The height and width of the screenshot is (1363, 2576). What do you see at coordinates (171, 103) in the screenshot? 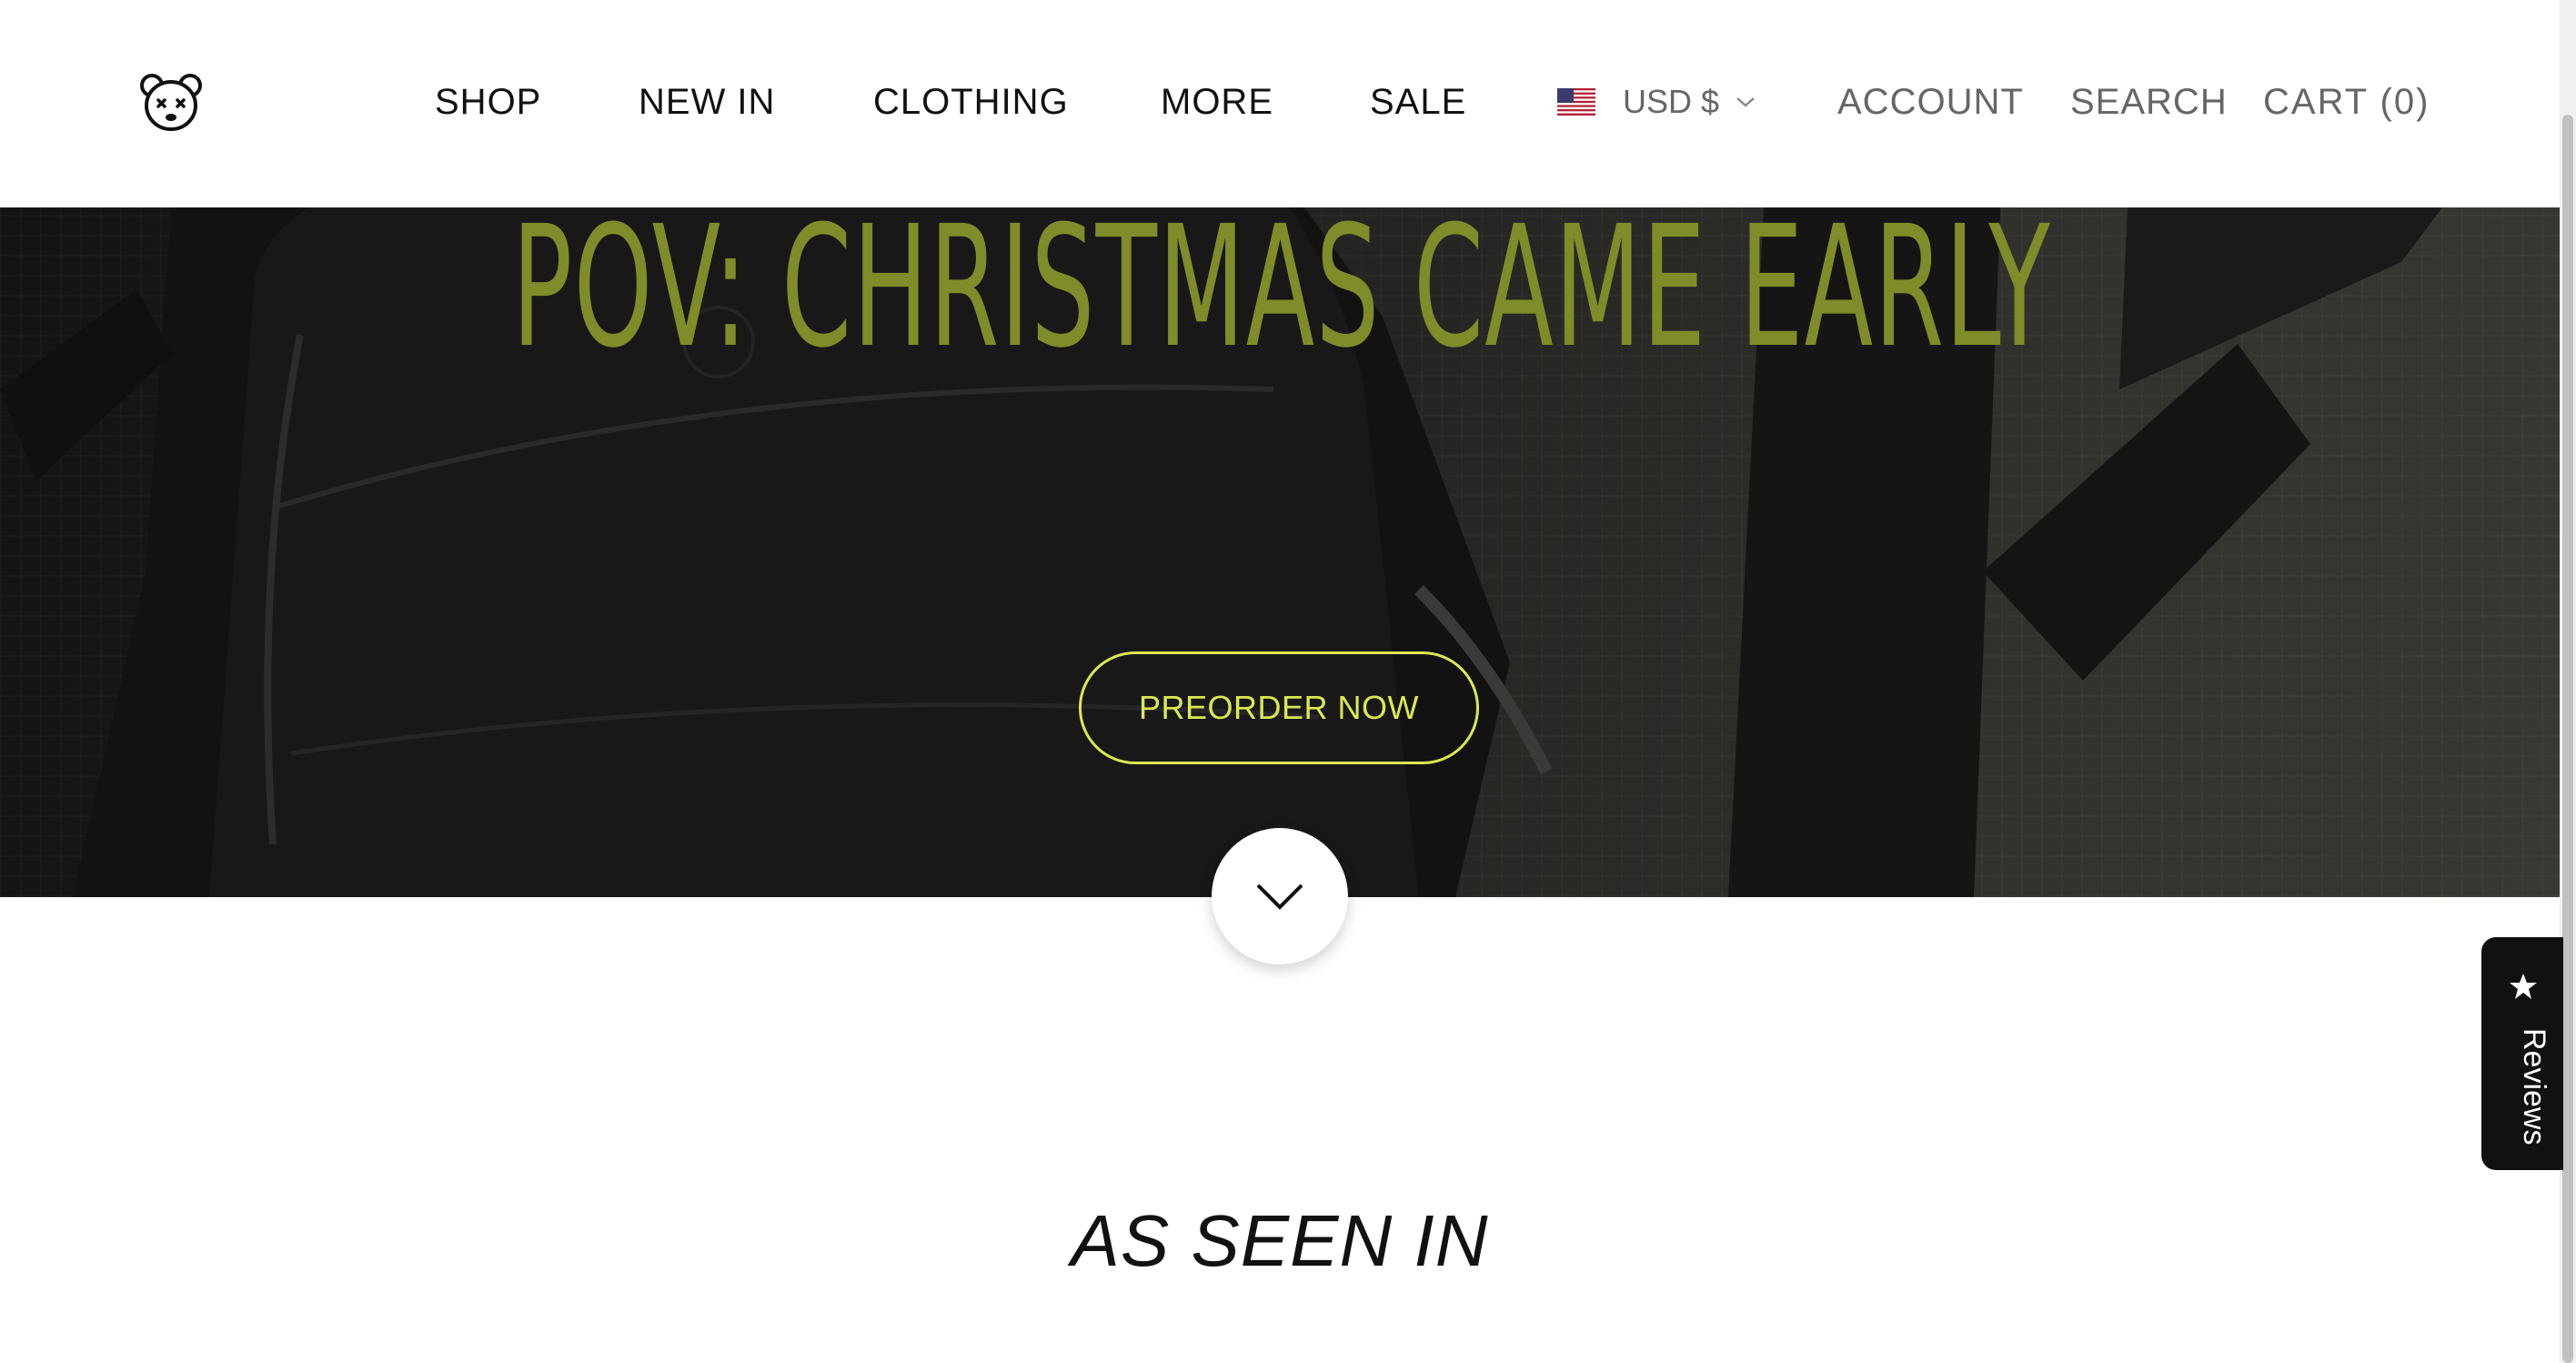
I see `bear-logo-icon` at bounding box center [171, 103].